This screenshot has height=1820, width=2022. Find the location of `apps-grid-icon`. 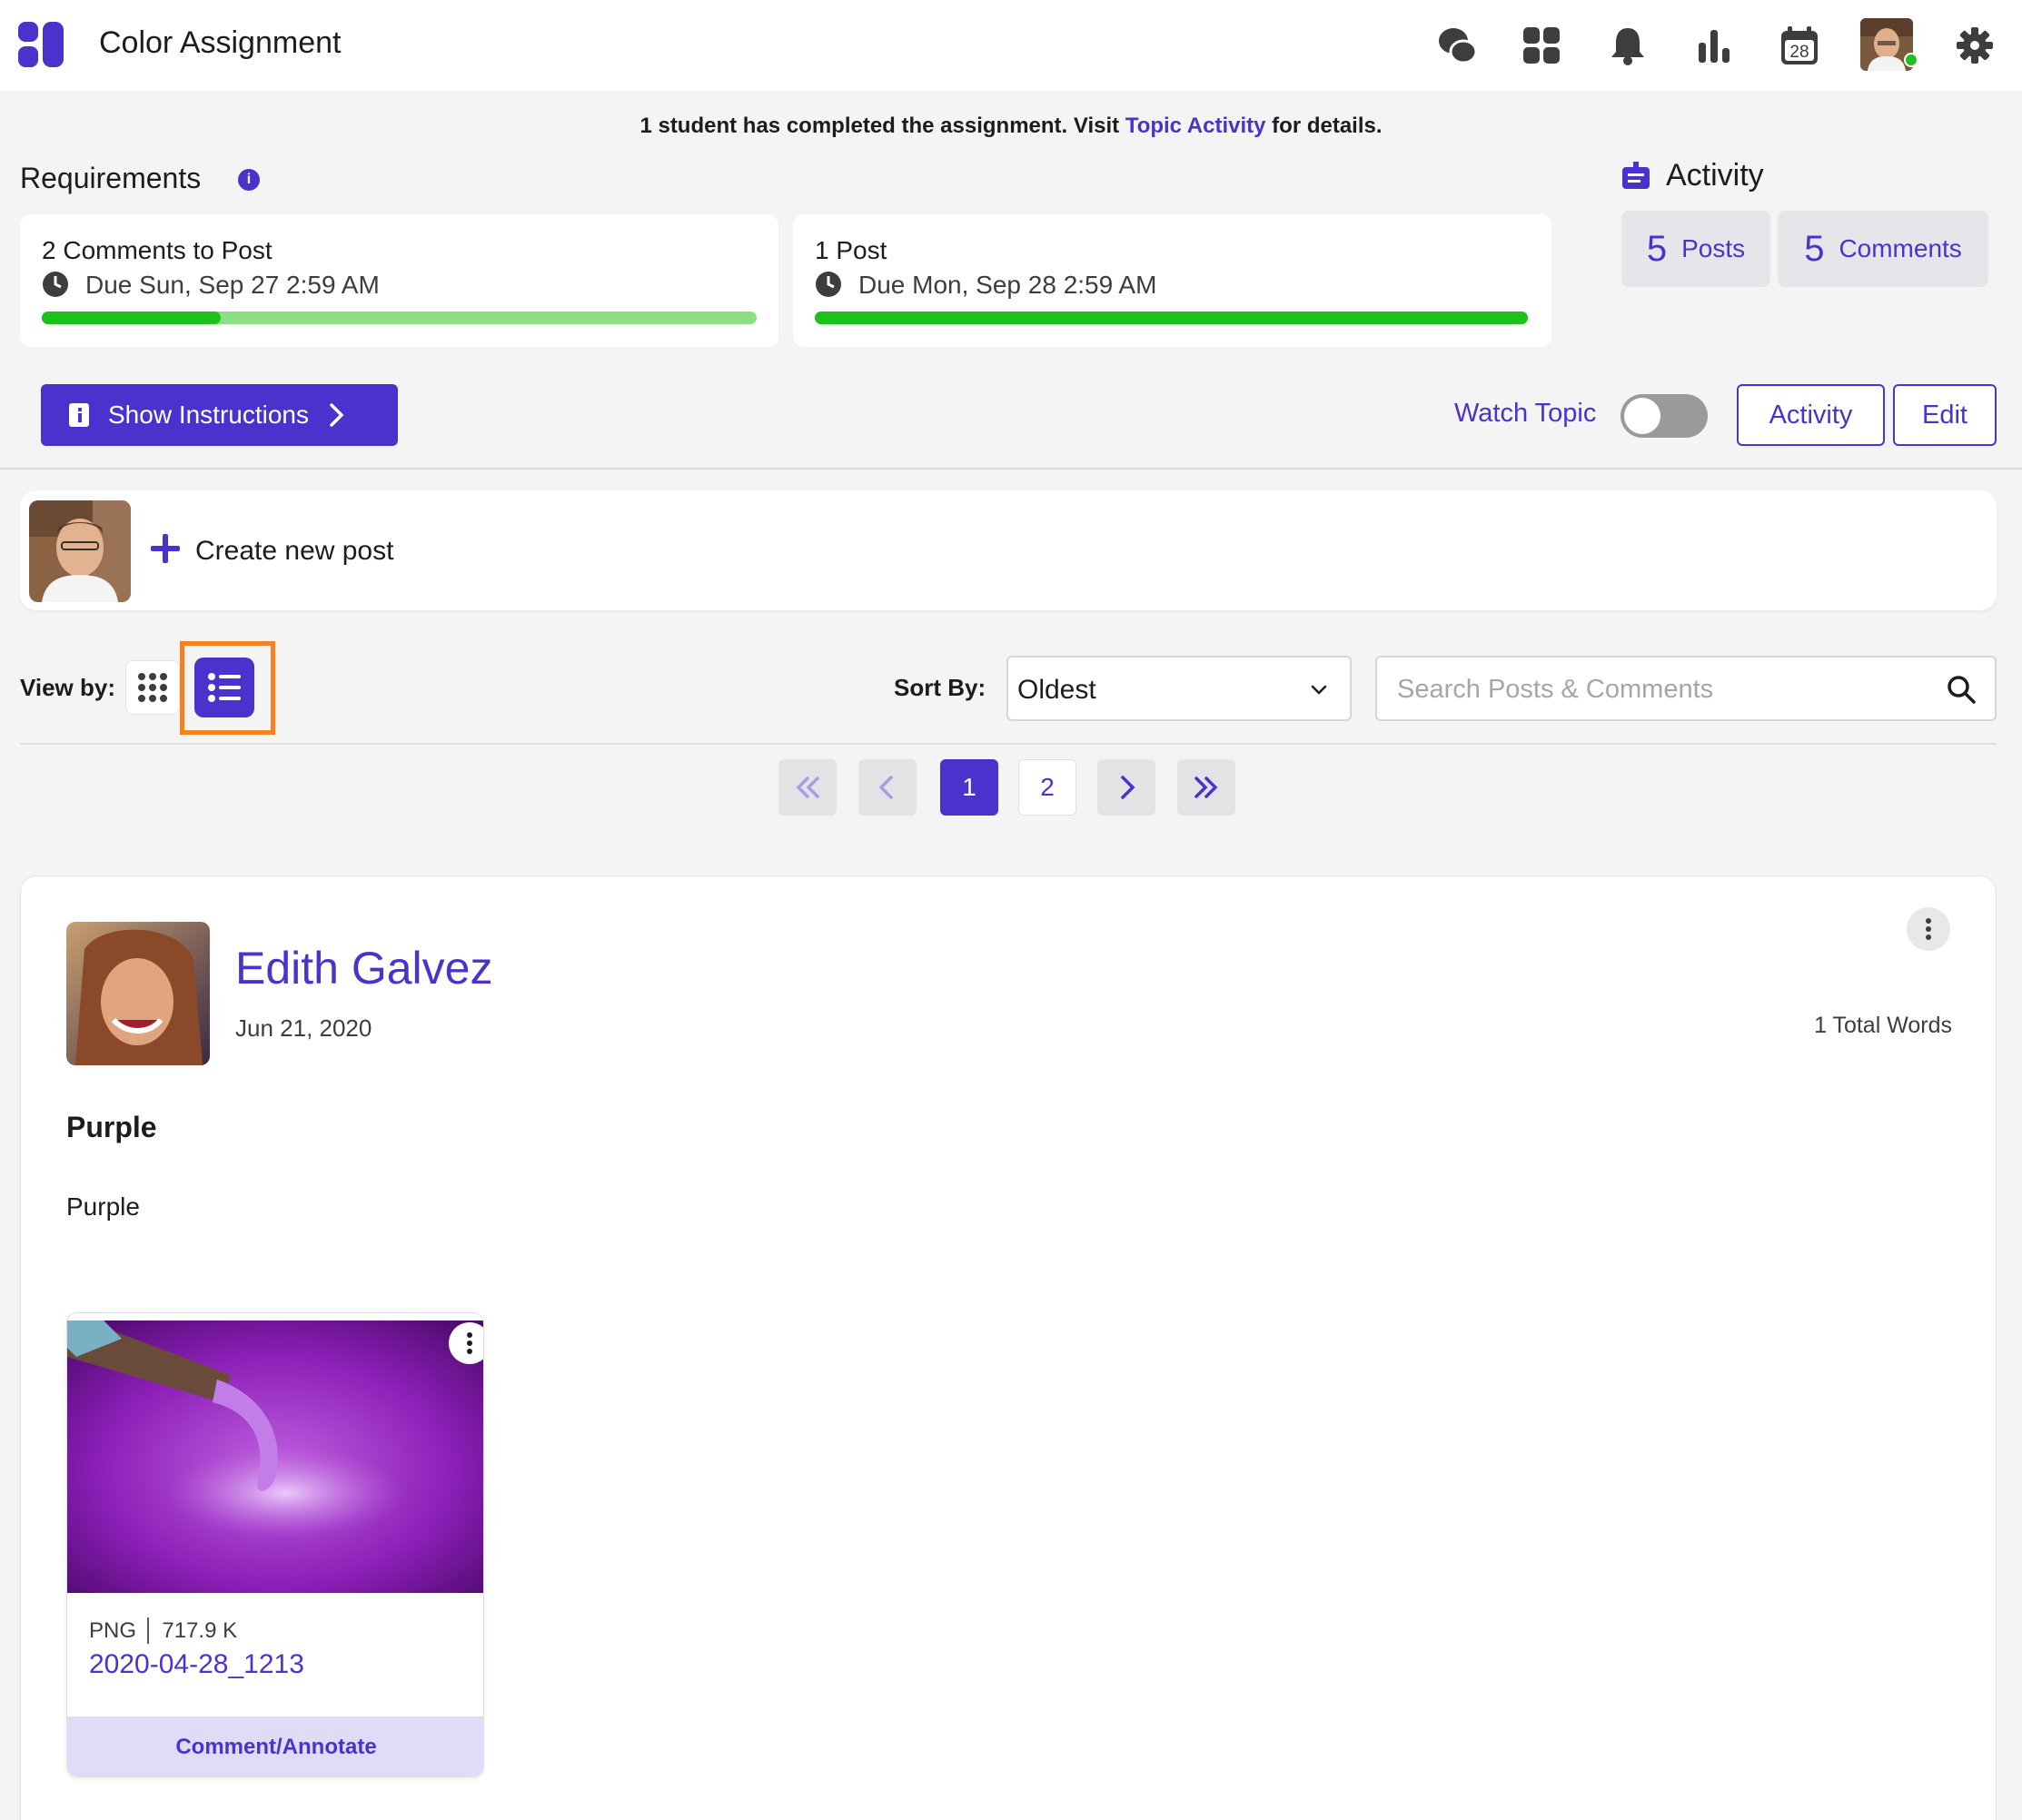

apps-grid-icon is located at coordinates (1541, 45).